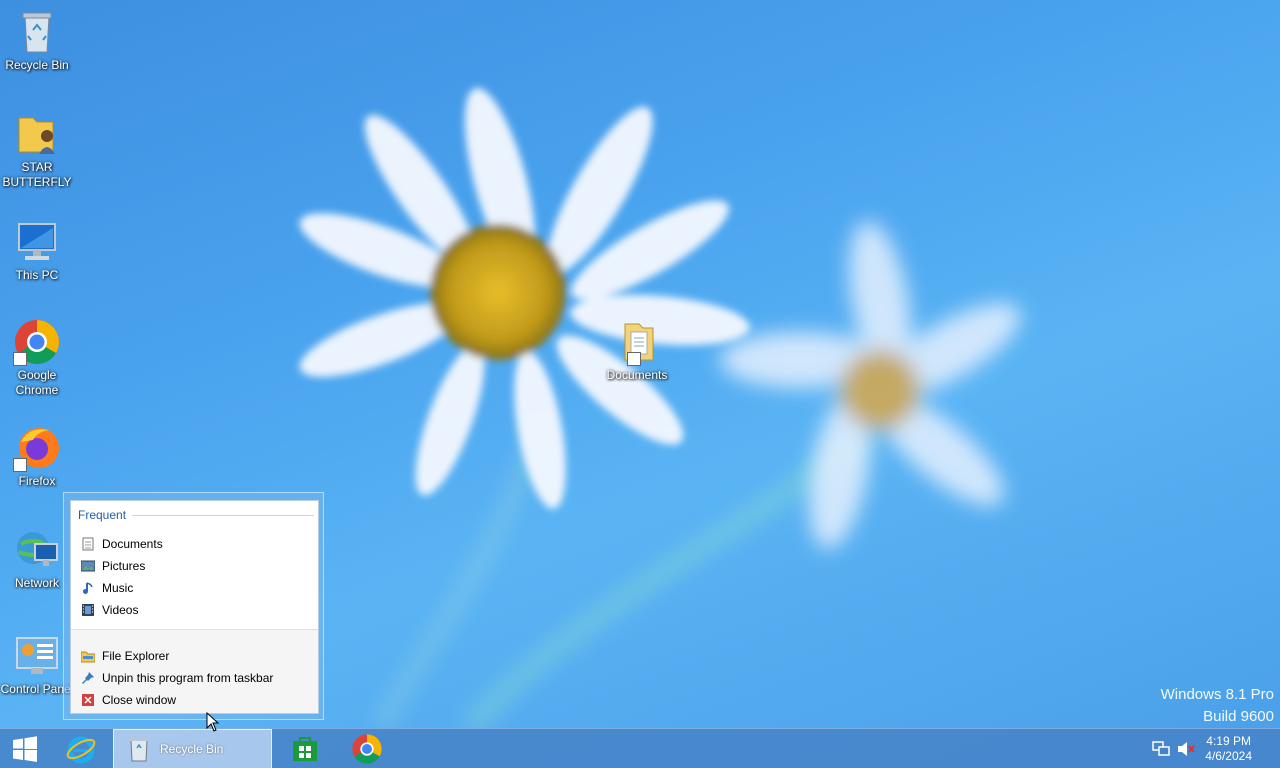 Image resolution: width=1280 pixels, height=768 pixels. I want to click on jump-list-item-videos: Videos, so click(196, 610).